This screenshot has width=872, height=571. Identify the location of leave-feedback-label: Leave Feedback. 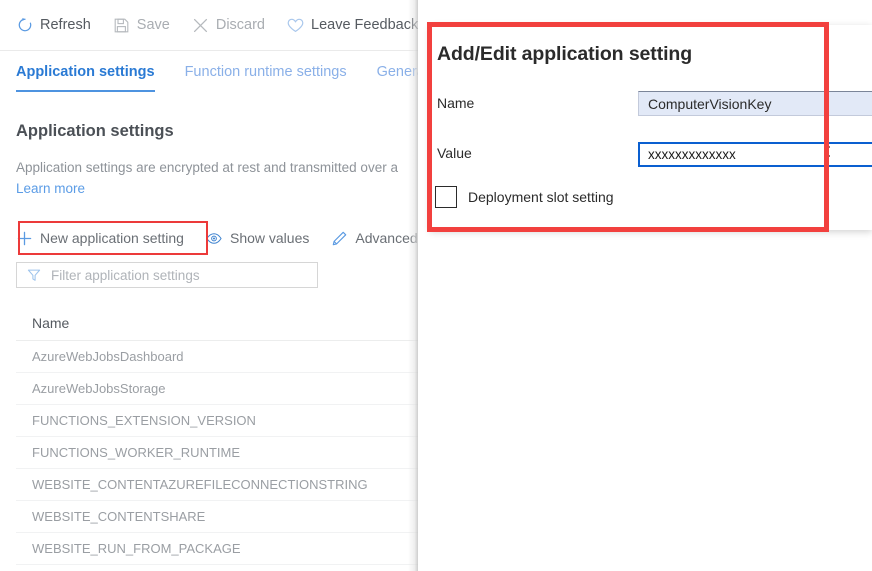
(365, 25).